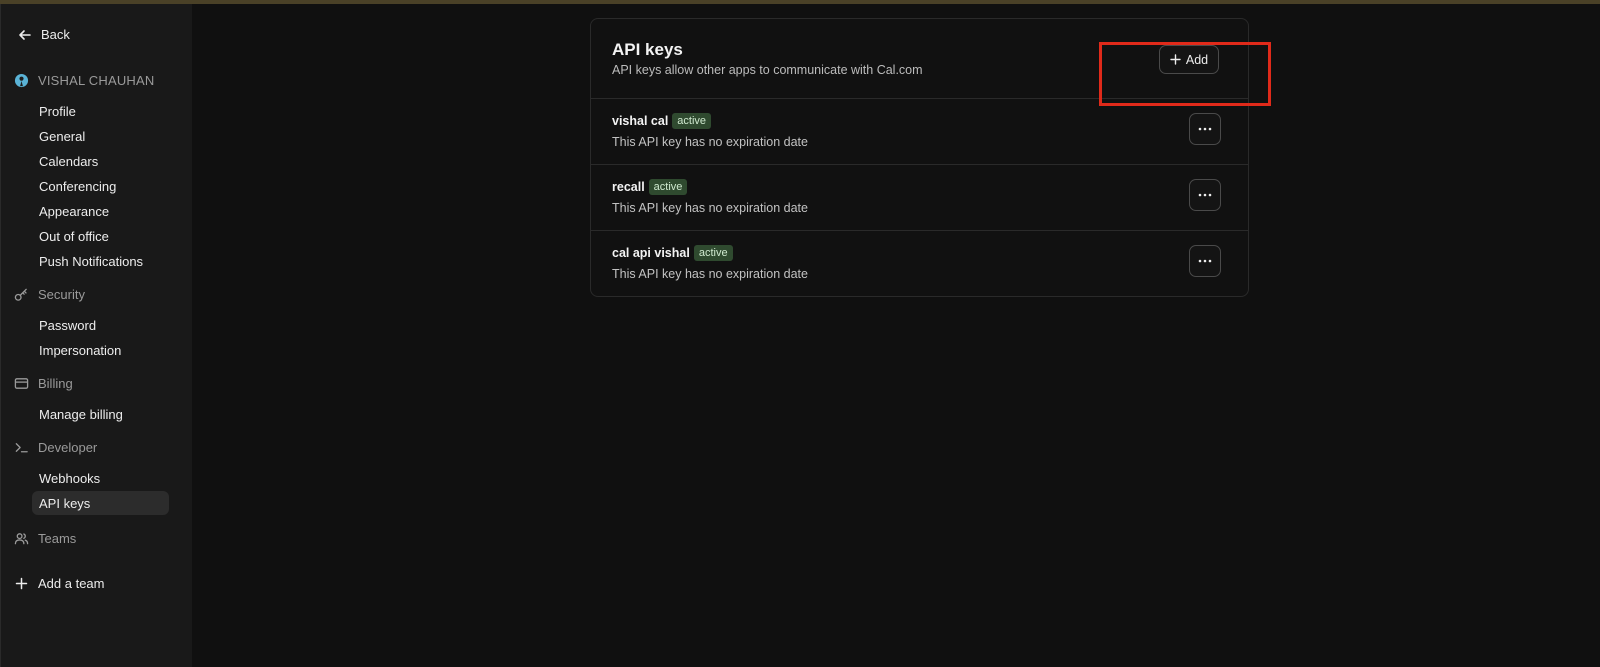 The height and width of the screenshot is (667, 1600). I want to click on users-icon, so click(21, 539).